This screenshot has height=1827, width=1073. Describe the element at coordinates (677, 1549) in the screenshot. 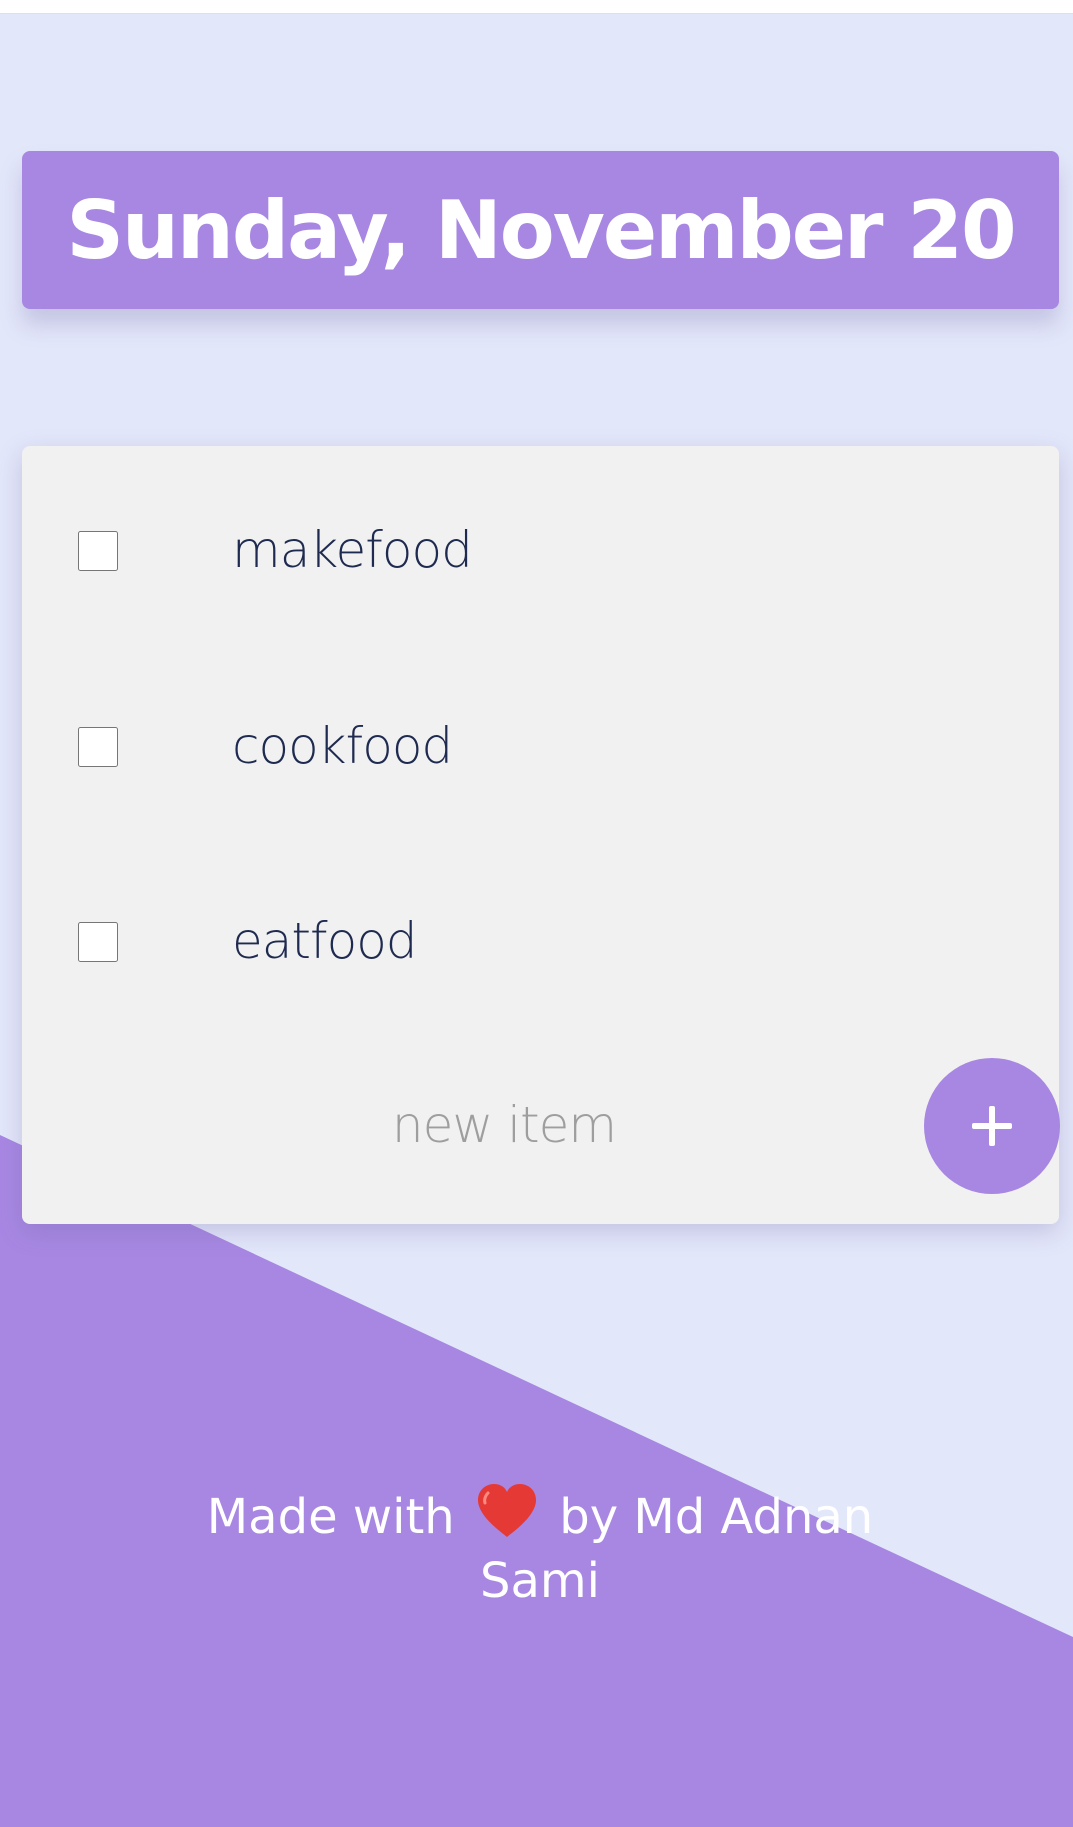

I see `footer-suffix: by Md Adnan Sami` at that location.